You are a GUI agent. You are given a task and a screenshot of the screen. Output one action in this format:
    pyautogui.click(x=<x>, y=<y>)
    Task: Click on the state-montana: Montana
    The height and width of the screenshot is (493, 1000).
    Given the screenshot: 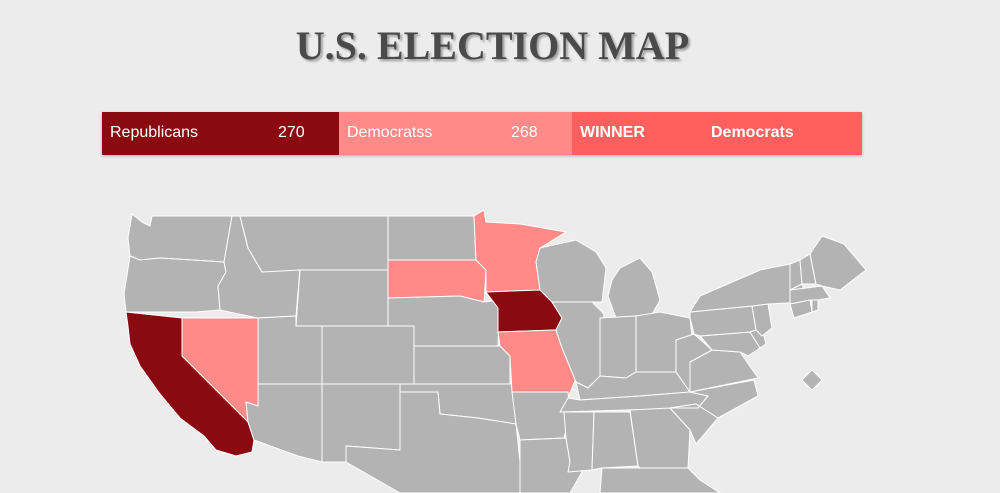 What is the action you would take?
    pyautogui.click(x=314, y=244)
    